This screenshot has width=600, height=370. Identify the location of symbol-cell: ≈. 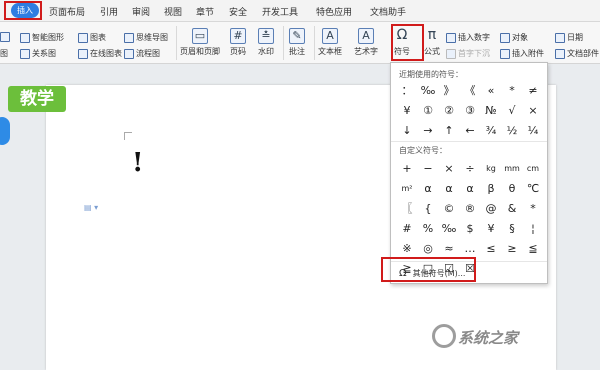
(449, 248).